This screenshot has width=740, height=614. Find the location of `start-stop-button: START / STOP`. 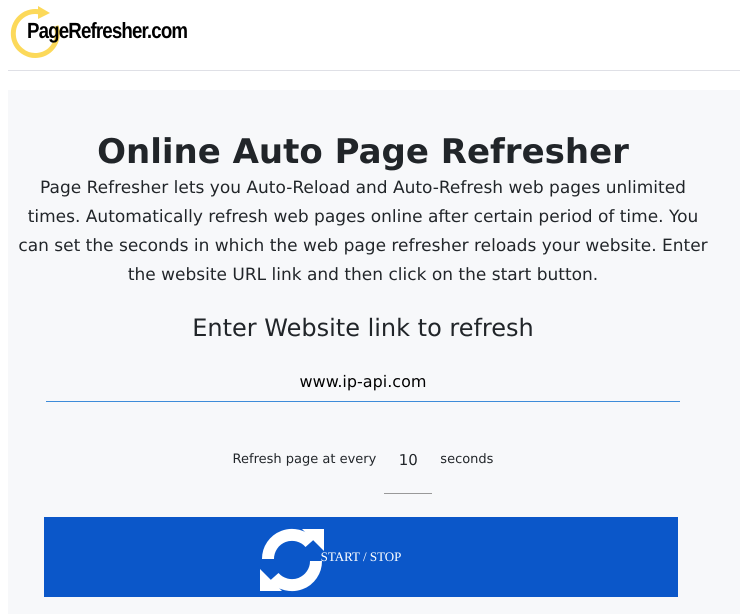

start-stop-button: START / STOP is located at coordinates (361, 557).